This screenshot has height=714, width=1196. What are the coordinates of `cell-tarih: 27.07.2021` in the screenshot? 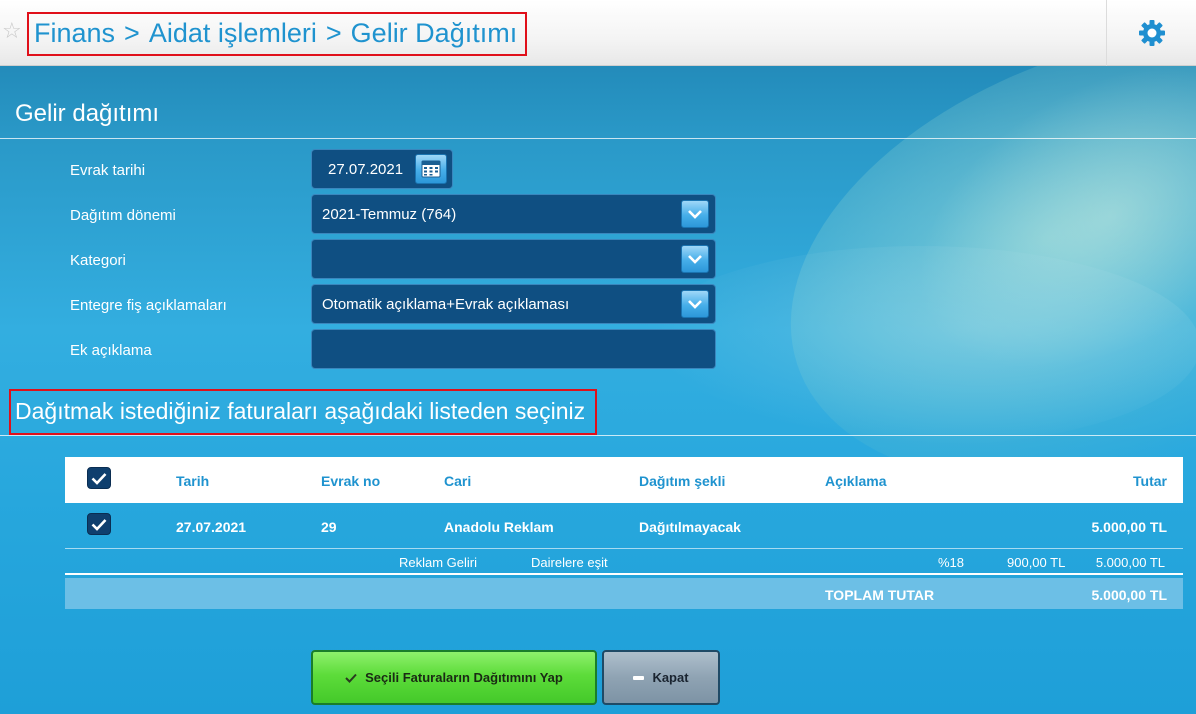 It's located at (211, 527).